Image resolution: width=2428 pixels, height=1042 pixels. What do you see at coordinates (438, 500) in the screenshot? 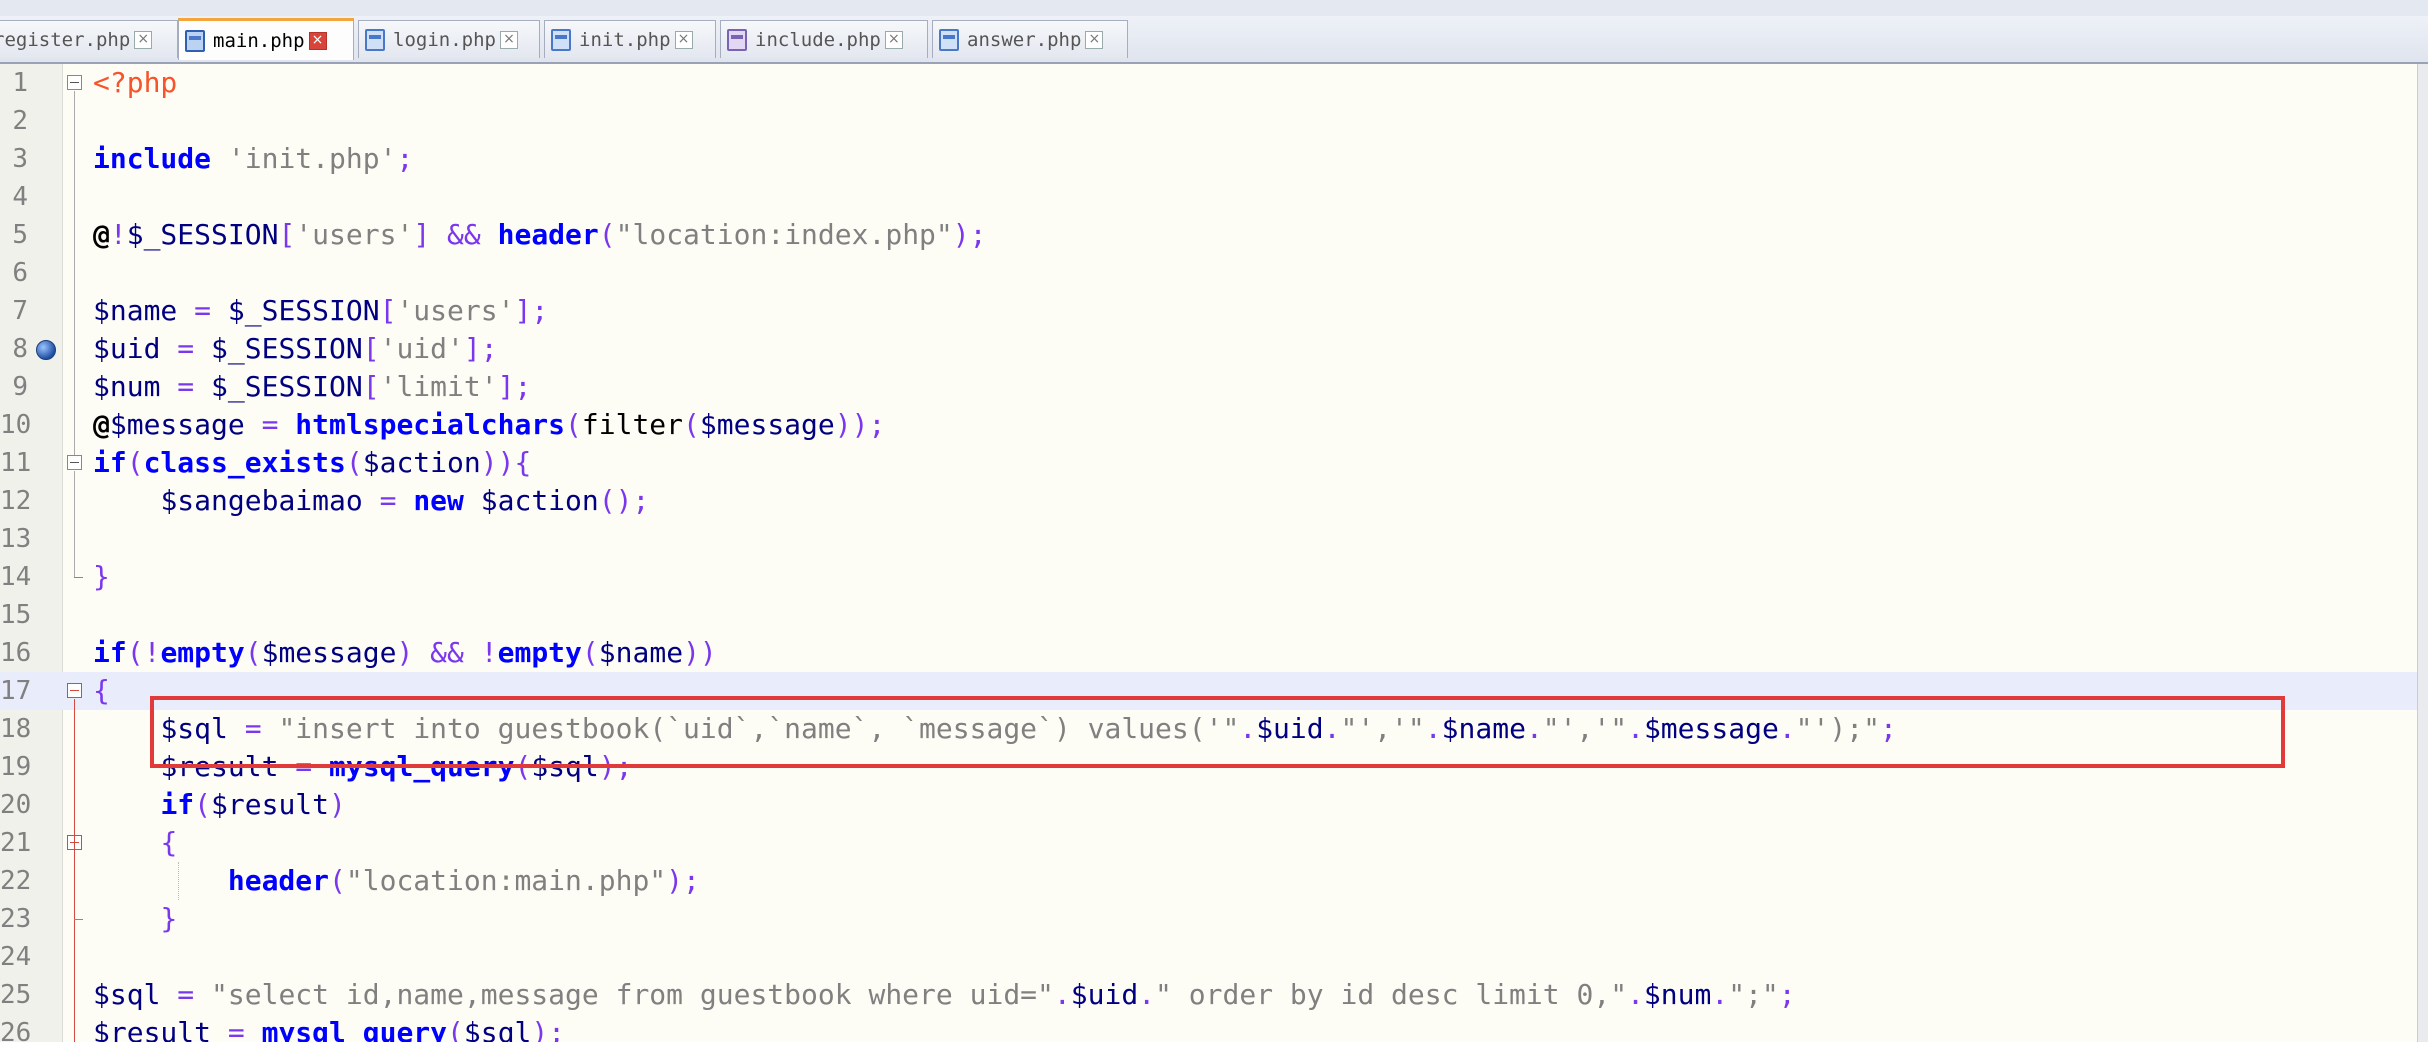
I see `code-token: new` at bounding box center [438, 500].